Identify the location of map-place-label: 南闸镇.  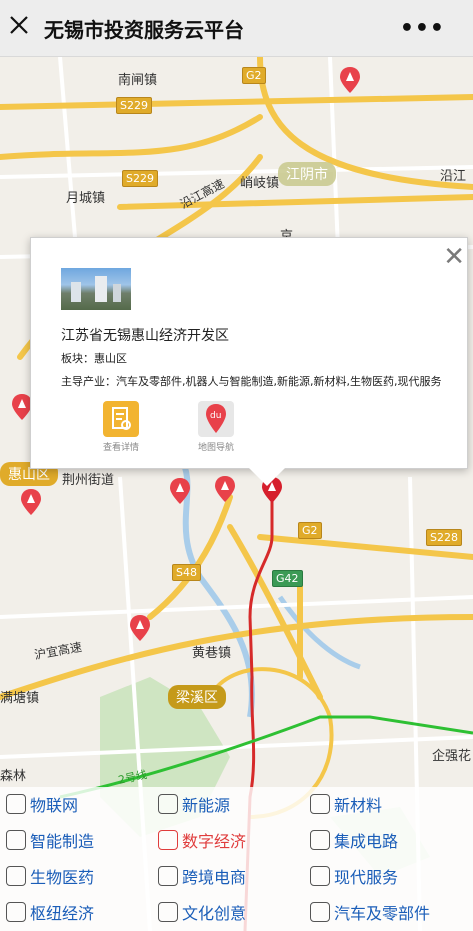
(138, 80).